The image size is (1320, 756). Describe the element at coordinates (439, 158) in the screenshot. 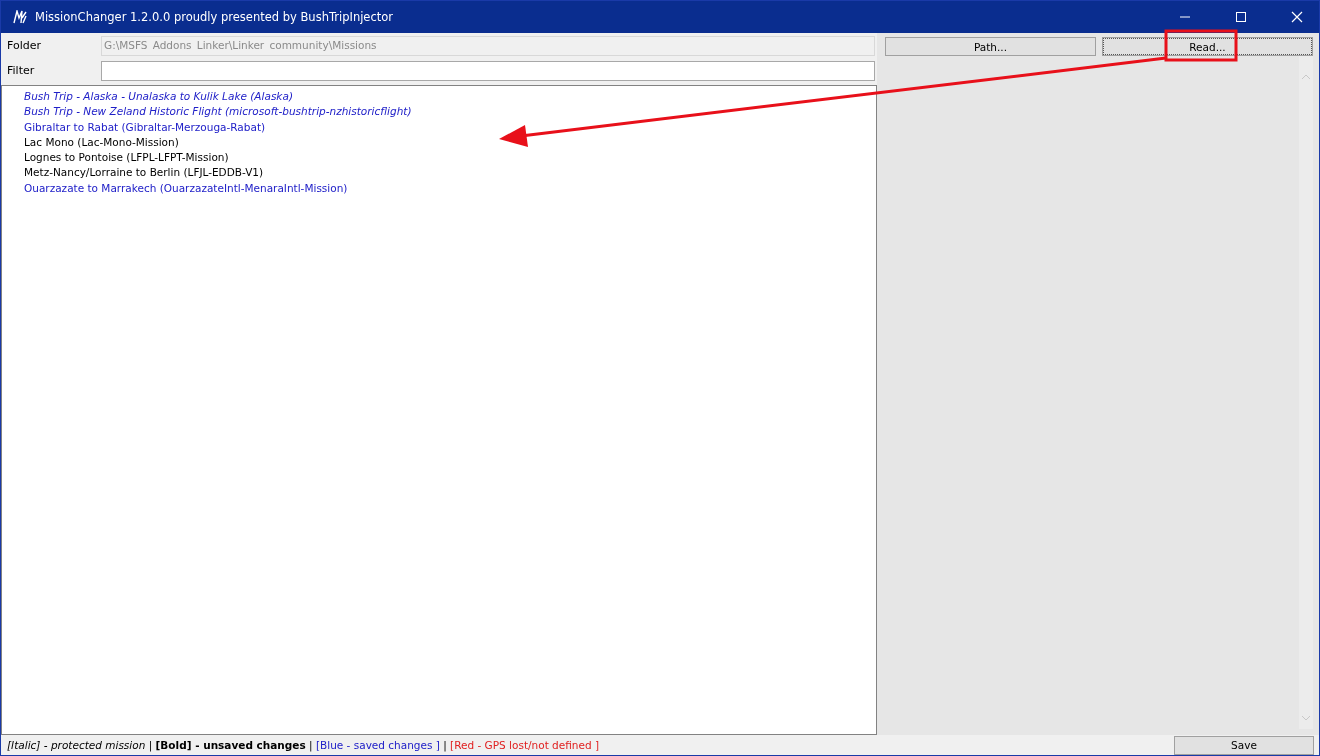

I see `mission-item: Lognes to Pontoise (LFPL-LFPT-Mission)` at that location.